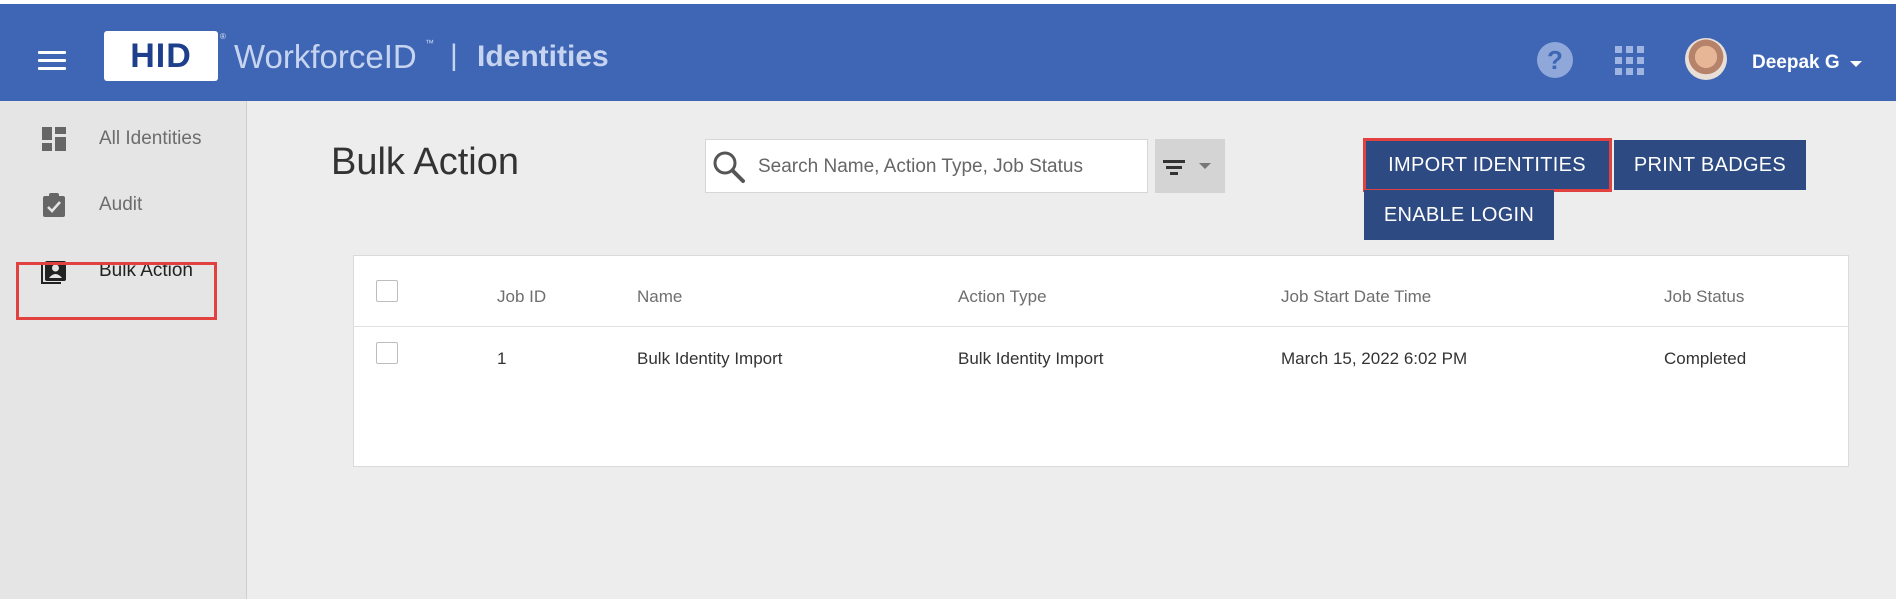 The height and width of the screenshot is (599, 1896). Describe the element at coordinates (387, 291) in the screenshot. I see `select-all-checkbox` at that location.